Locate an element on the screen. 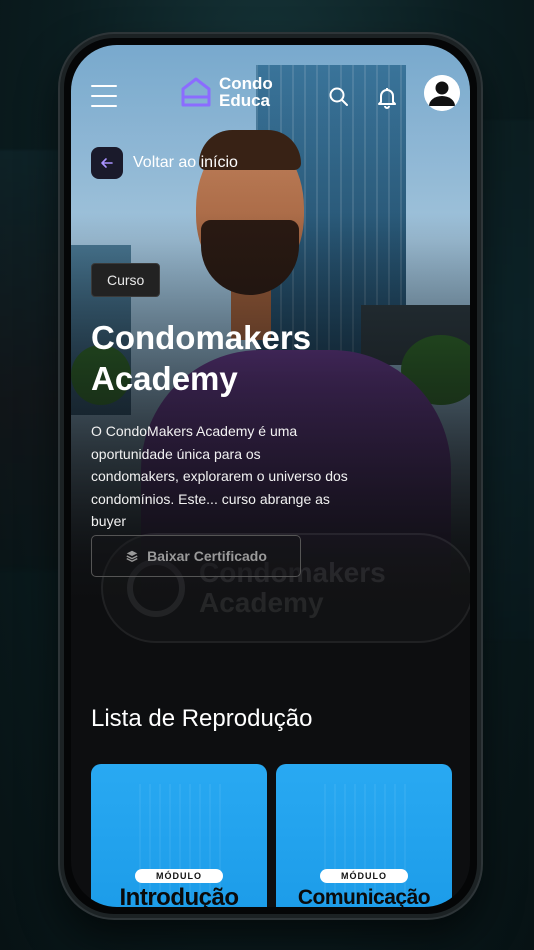 The height and width of the screenshot is (950, 534). user-avatar-icon is located at coordinates (442, 93).